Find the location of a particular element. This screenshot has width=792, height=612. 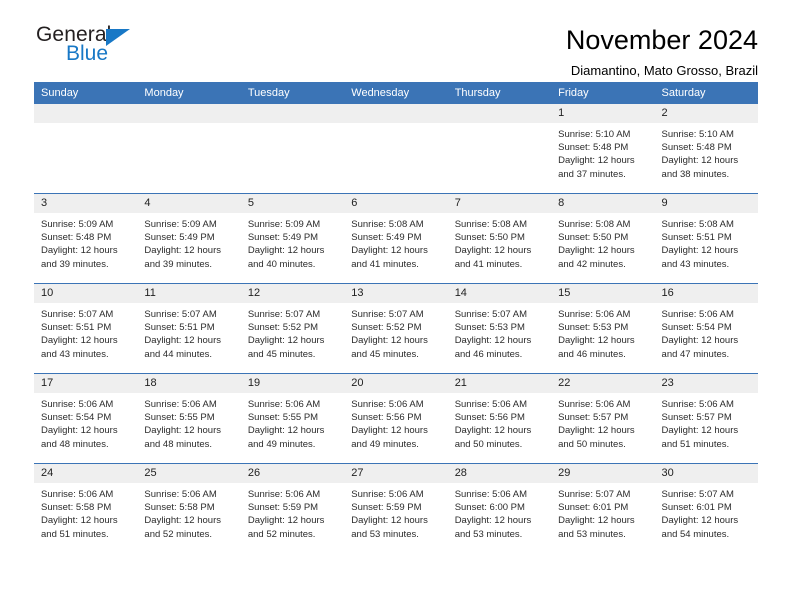

day-number: 24 is located at coordinates (86, 473).